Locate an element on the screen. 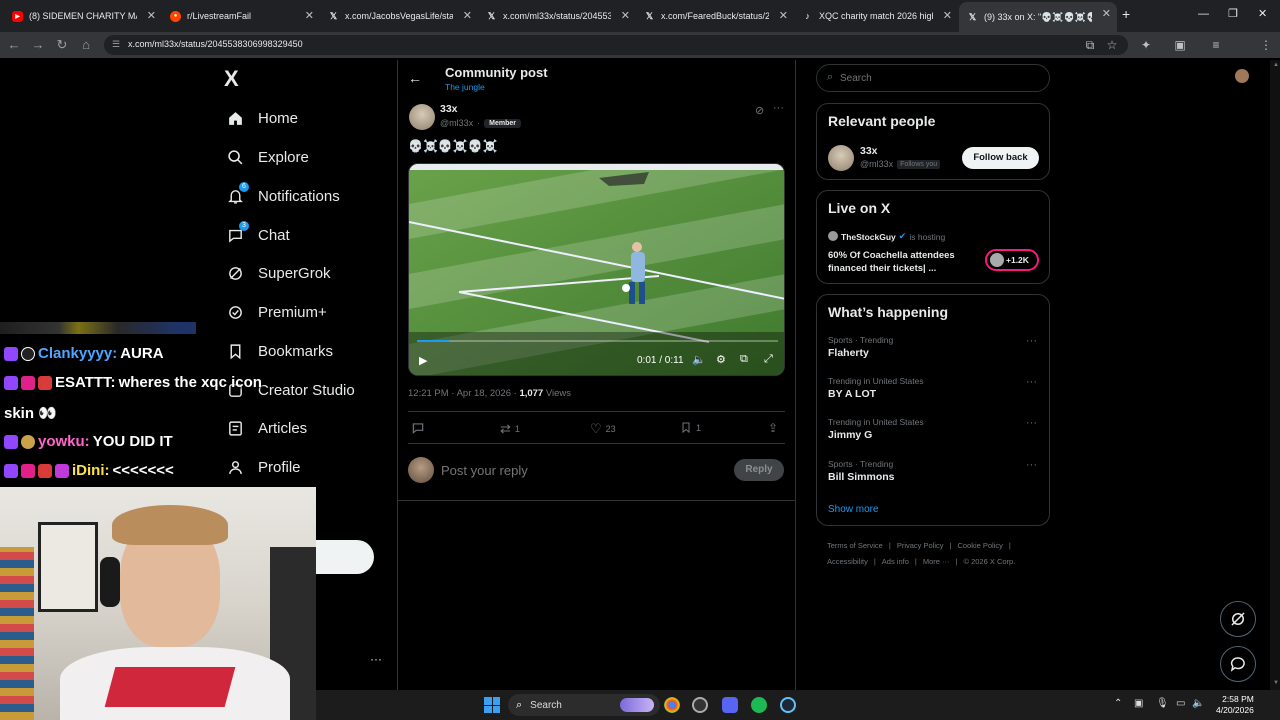 The height and width of the screenshot is (720, 1280). network-icon: ▭ is located at coordinates (1180, 703).